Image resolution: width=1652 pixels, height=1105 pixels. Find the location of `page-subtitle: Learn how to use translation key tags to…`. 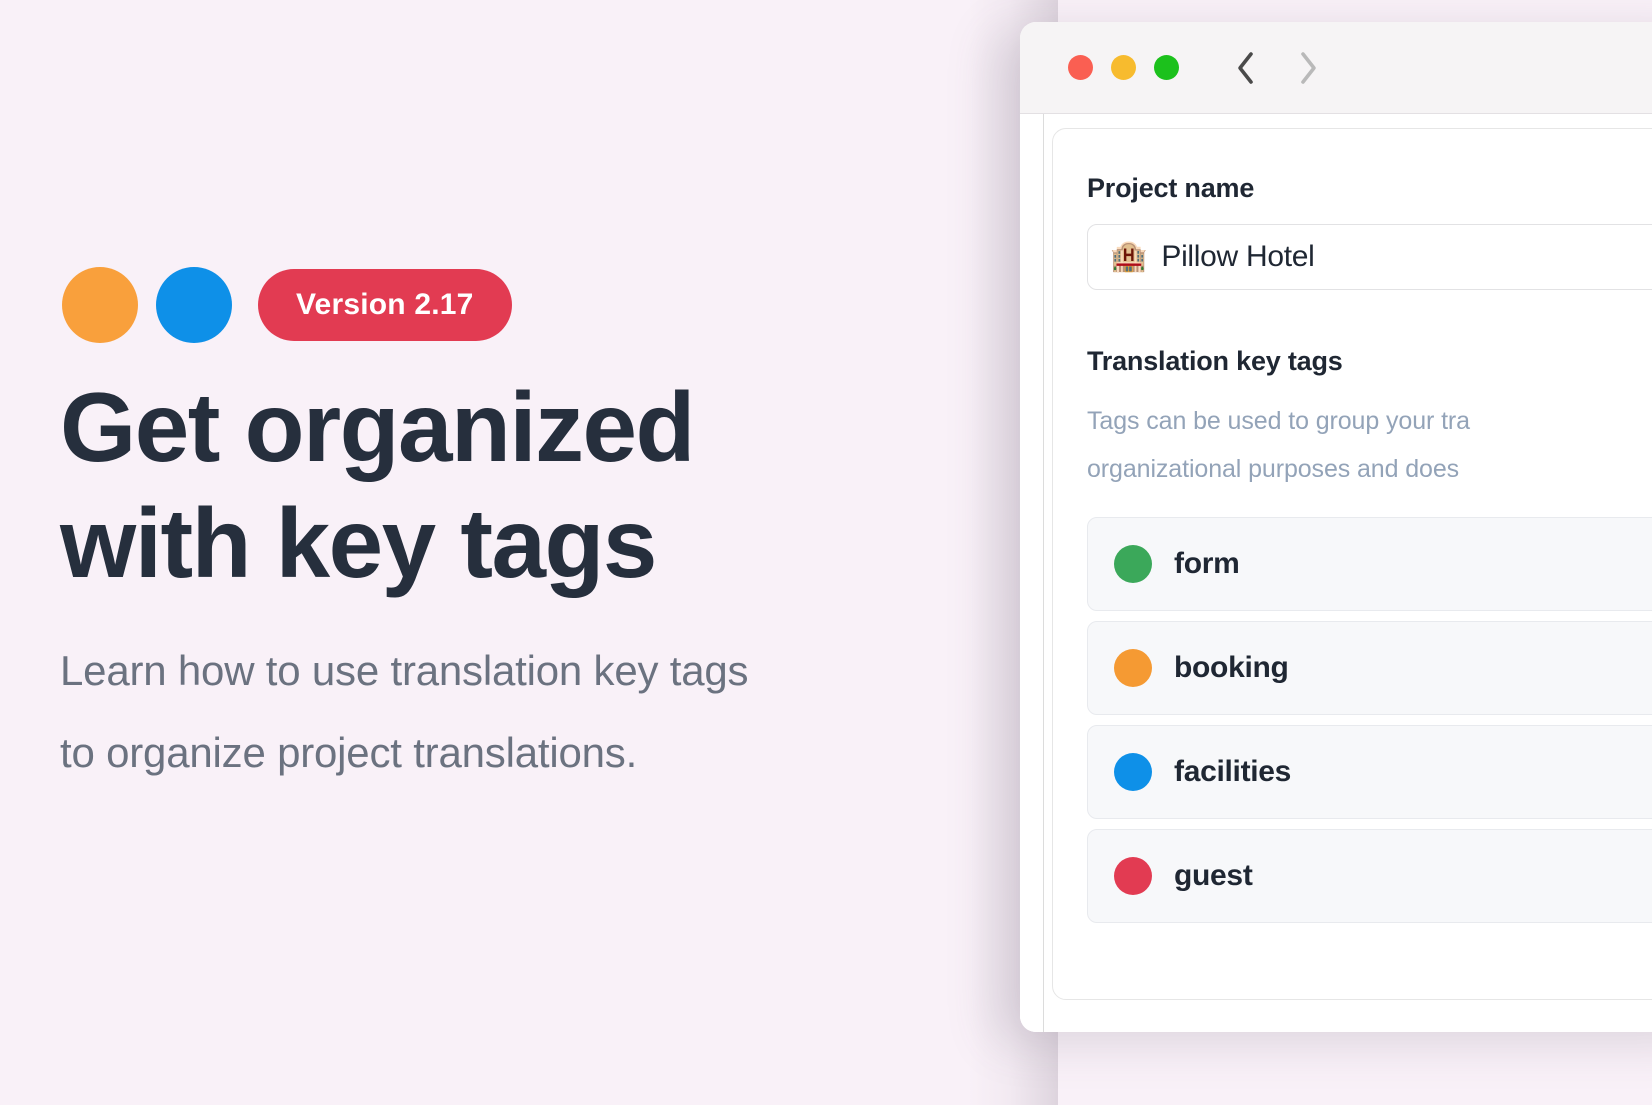

page-subtitle: Learn how to use translation key tags to… is located at coordinates (510, 712).